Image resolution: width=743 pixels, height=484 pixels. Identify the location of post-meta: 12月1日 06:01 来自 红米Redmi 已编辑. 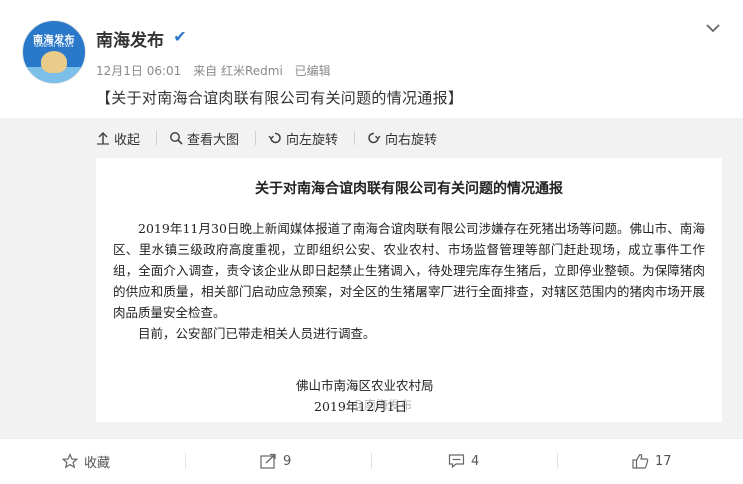
(217, 70).